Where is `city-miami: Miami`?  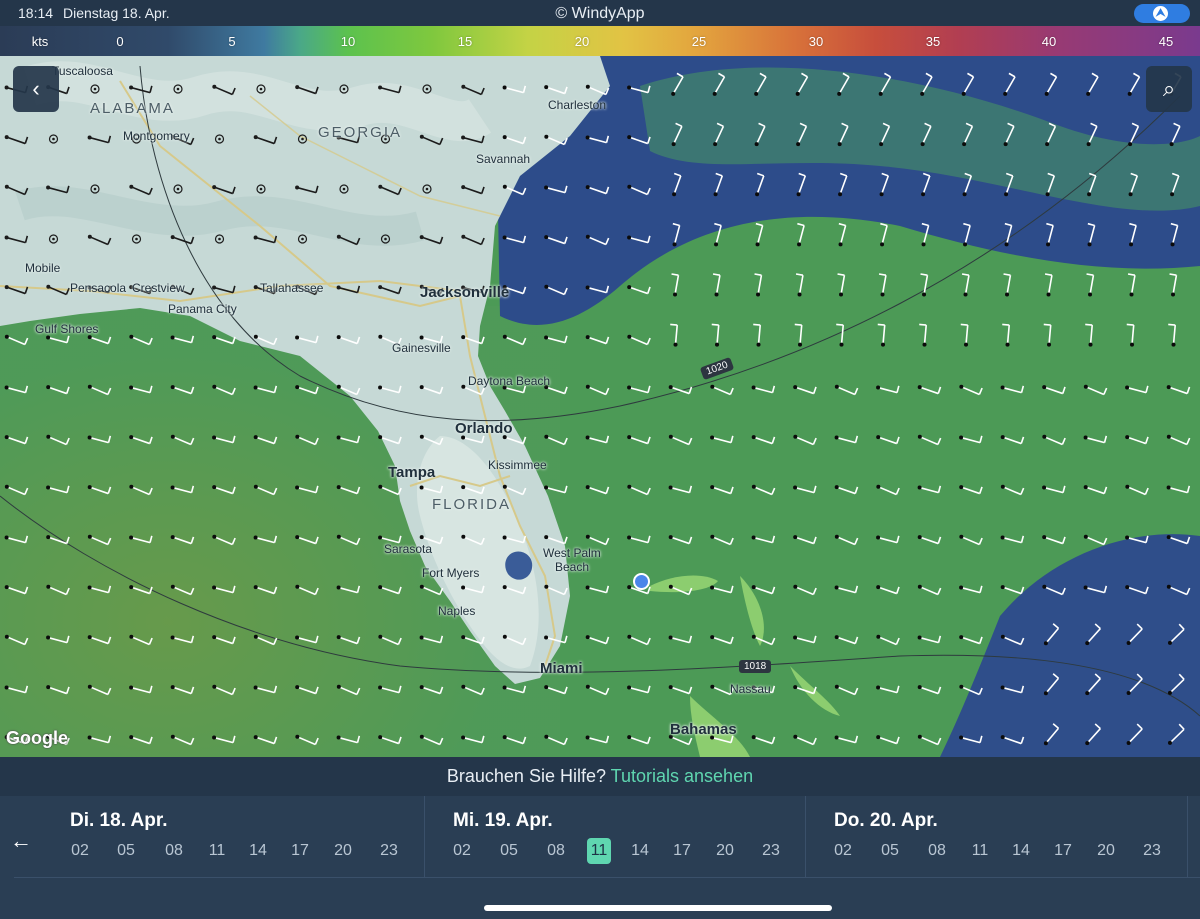
city-miami: Miami is located at coordinates (561, 668).